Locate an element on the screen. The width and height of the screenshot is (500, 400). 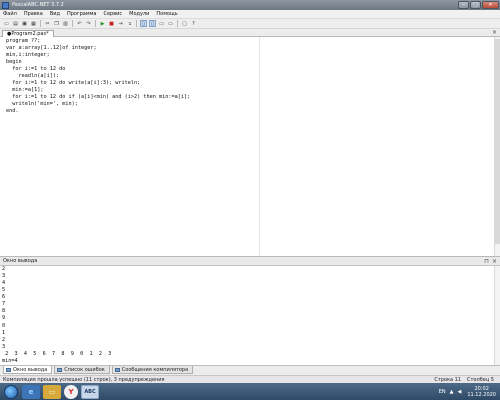
code-line: program ??; is located at coordinates (23, 41).